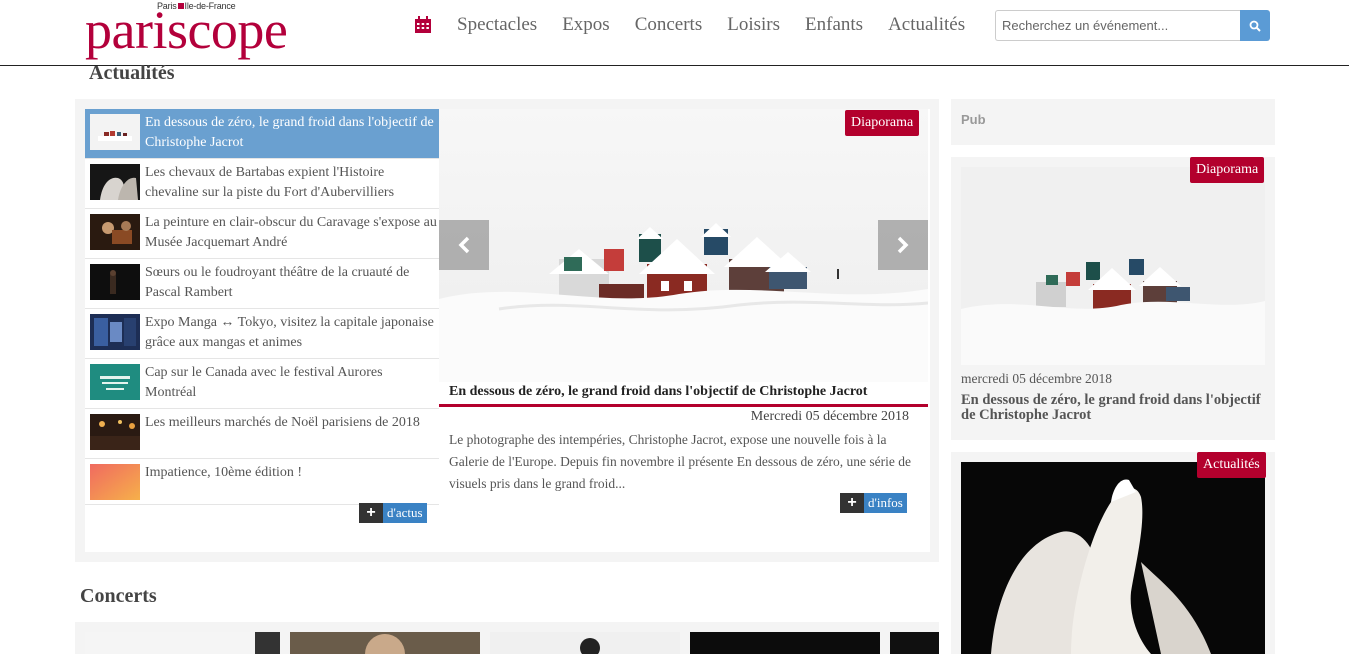 The image size is (1349, 654). Describe the element at coordinates (586, 25) in the screenshot. I see `nav-expos: Expos` at that location.